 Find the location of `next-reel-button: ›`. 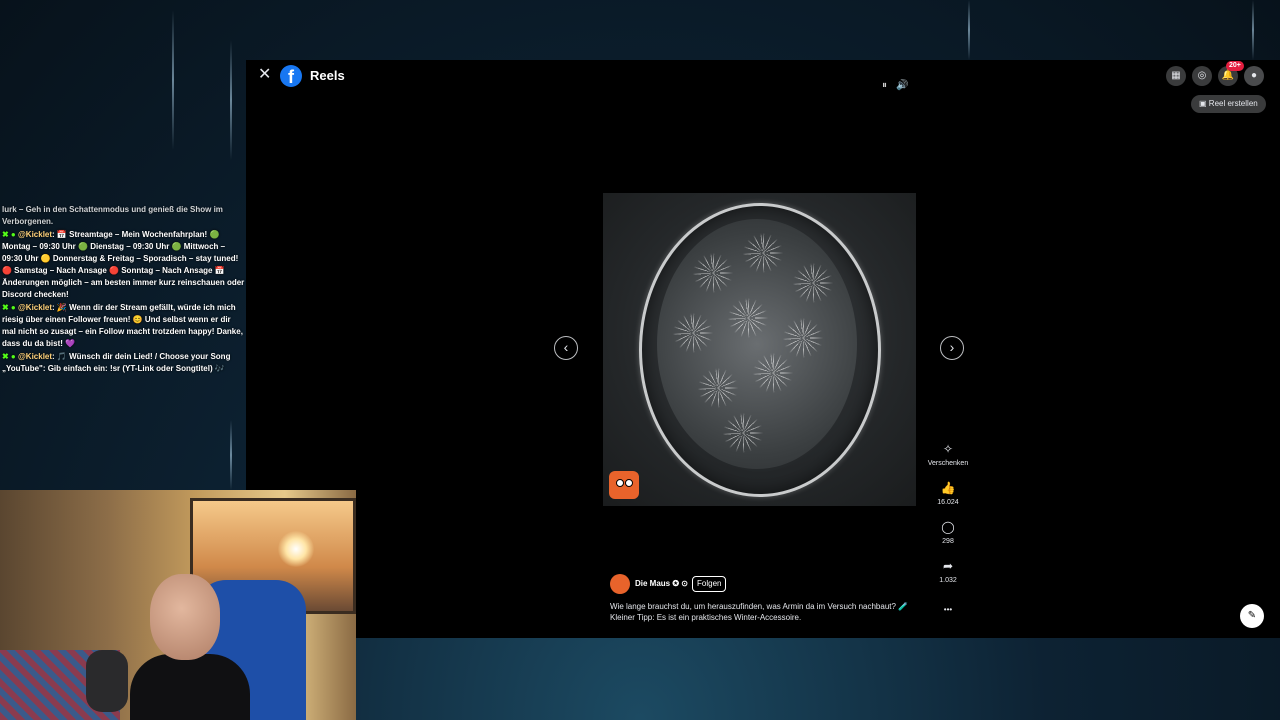

next-reel-button: › is located at coordinates (952, 348).